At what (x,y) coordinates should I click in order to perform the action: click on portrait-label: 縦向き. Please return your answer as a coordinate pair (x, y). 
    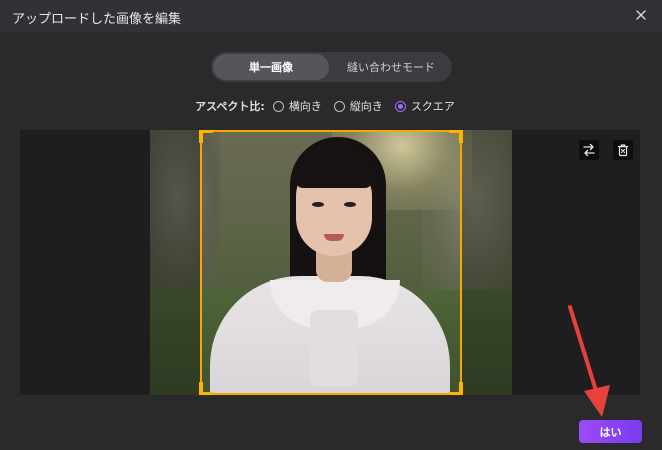
    Looking at the image, I should click on (366, 106).